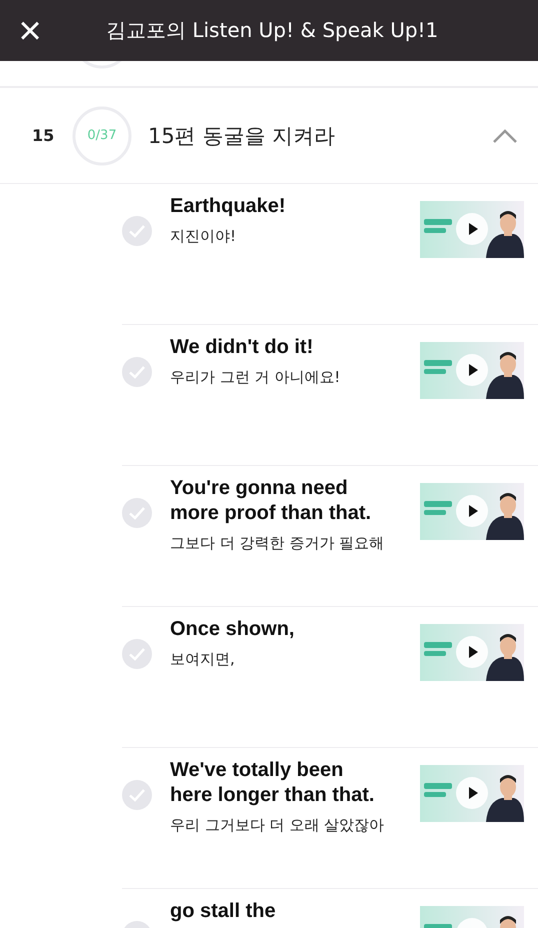  Describe the element at coordinates (278, 825) in the screenshot. I see `korean-translation: 우리 그거보다 더 오래 살았잖아` at that location.